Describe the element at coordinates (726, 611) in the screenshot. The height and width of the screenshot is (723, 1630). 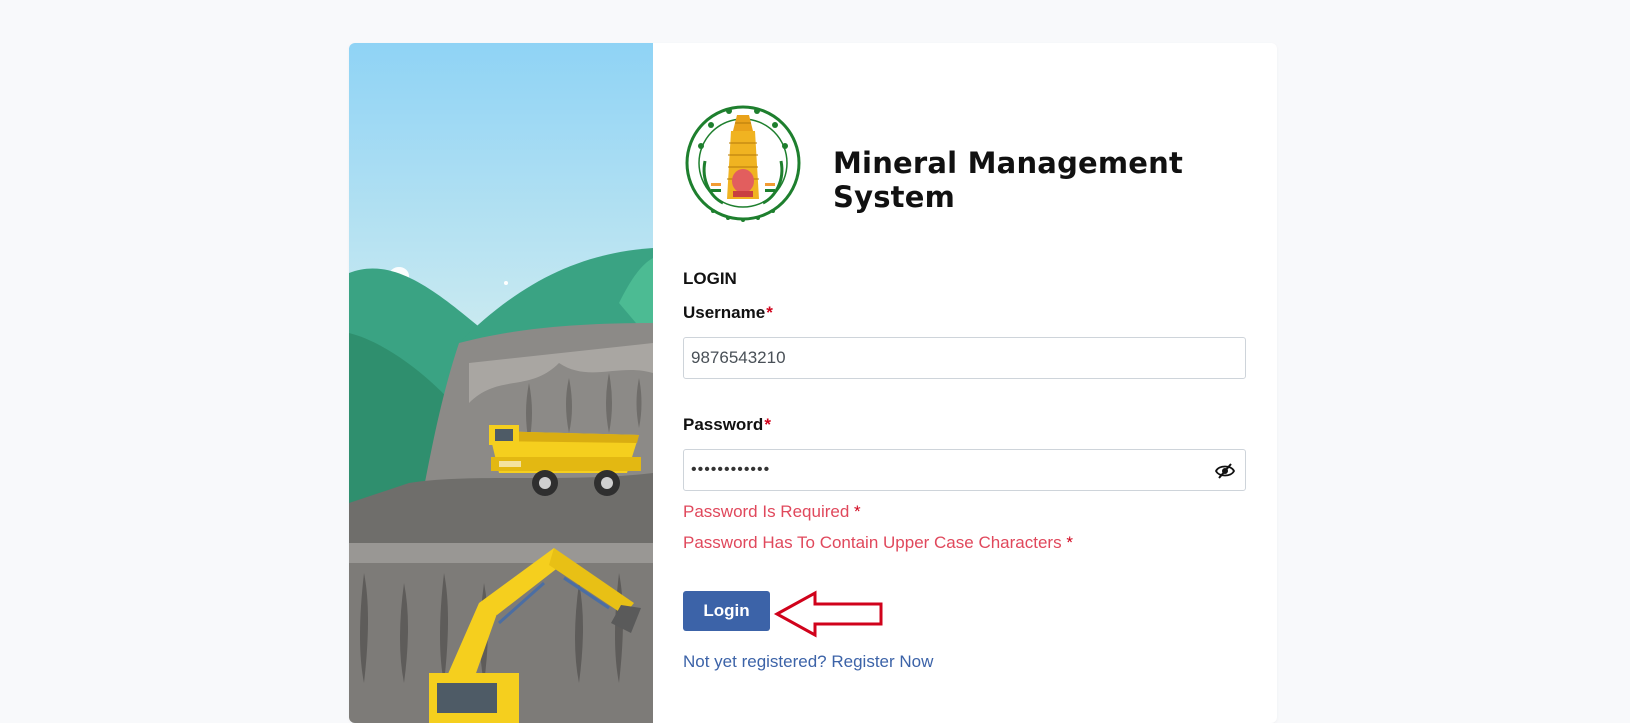
I see `login-button: Login` at that location.